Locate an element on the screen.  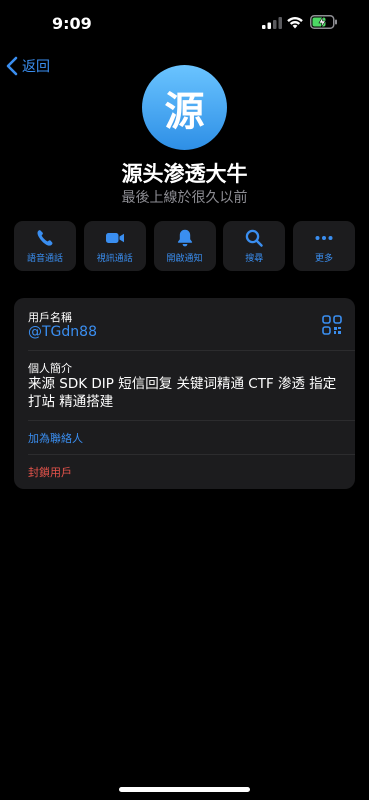
more-icon is located at coordinates (324, 238).